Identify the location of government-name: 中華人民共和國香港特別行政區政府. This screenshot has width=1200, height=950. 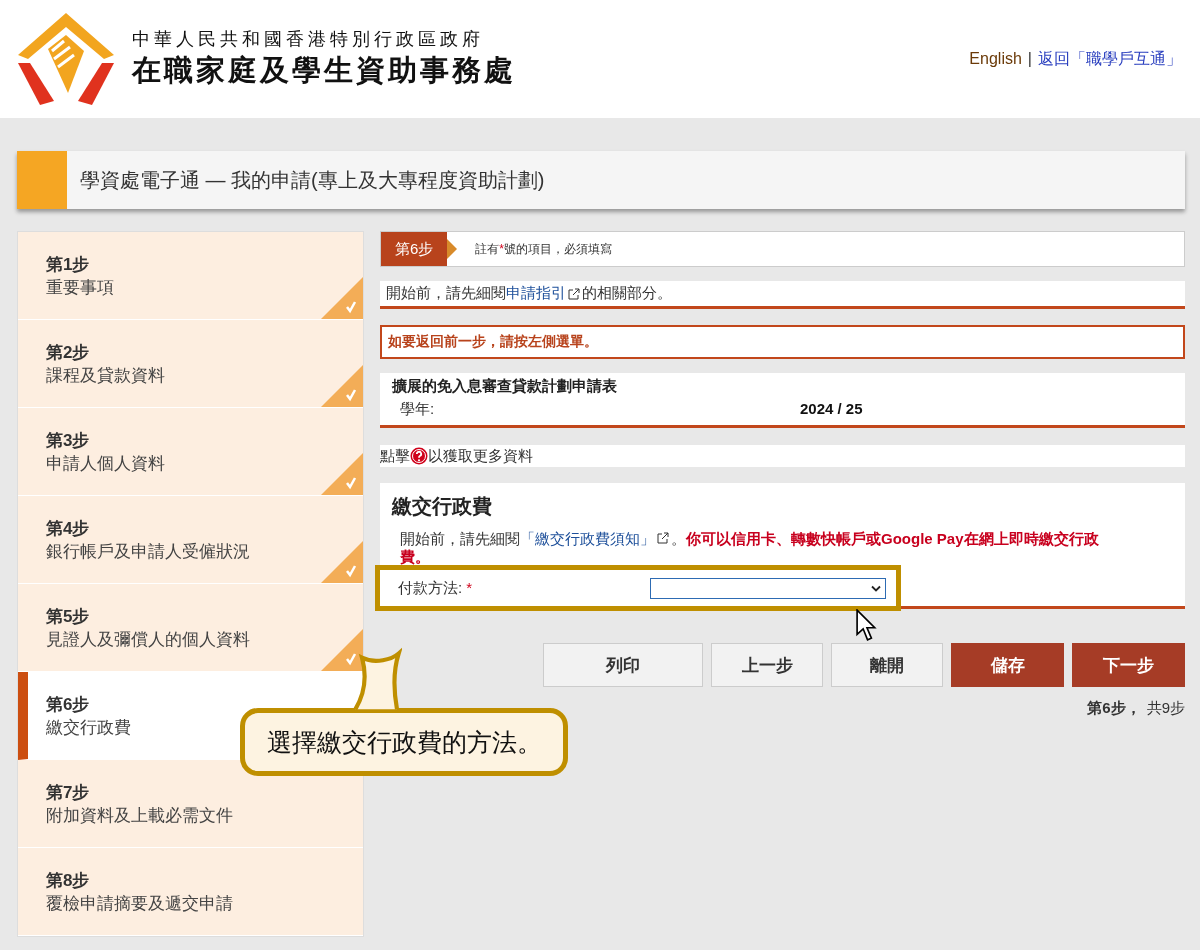
(308, 39).